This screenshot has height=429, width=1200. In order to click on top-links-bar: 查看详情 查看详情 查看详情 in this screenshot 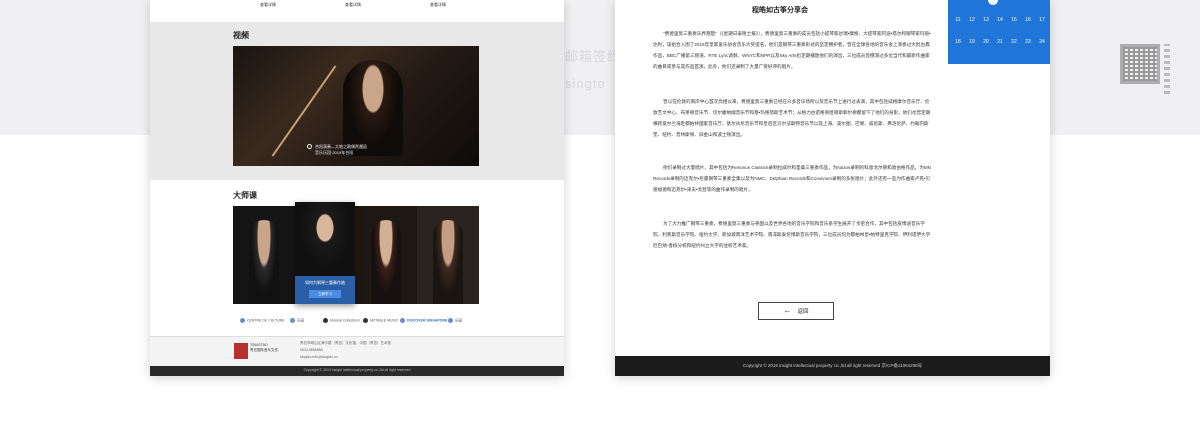, I will do `click(357, 11)`.